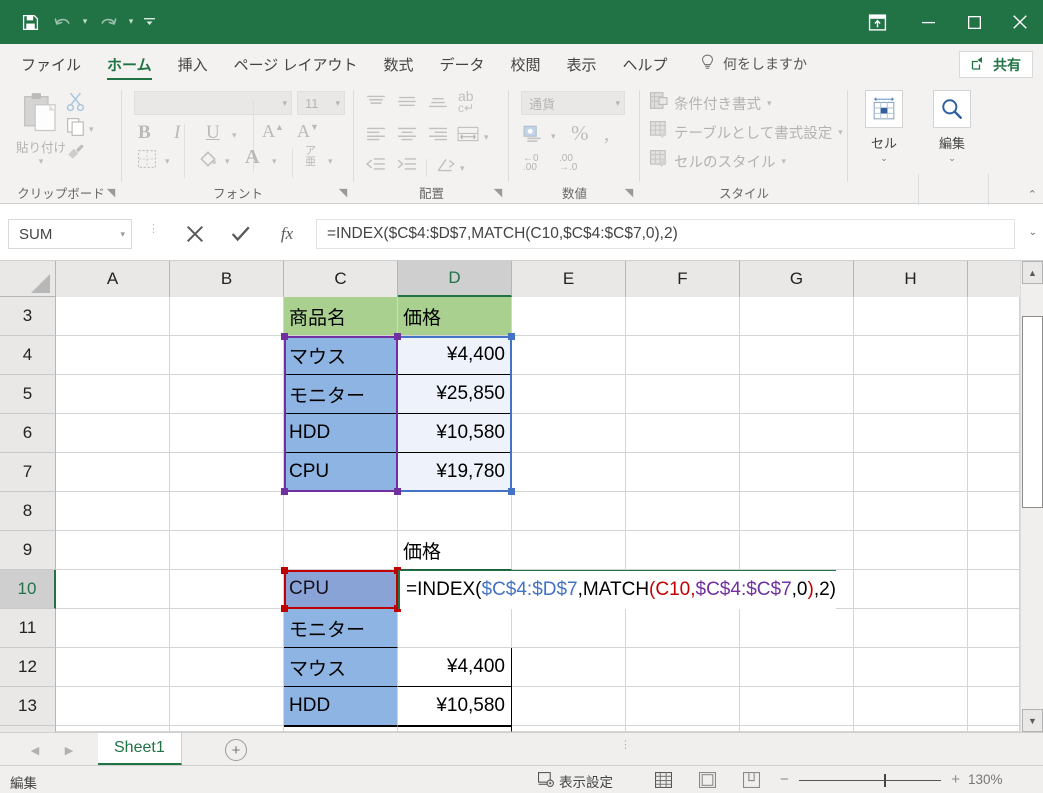 The image size is (1043, 793). Describe the element at coordinates (28, 316) in the screenshot. I see `row-header-3: 3` at that location.